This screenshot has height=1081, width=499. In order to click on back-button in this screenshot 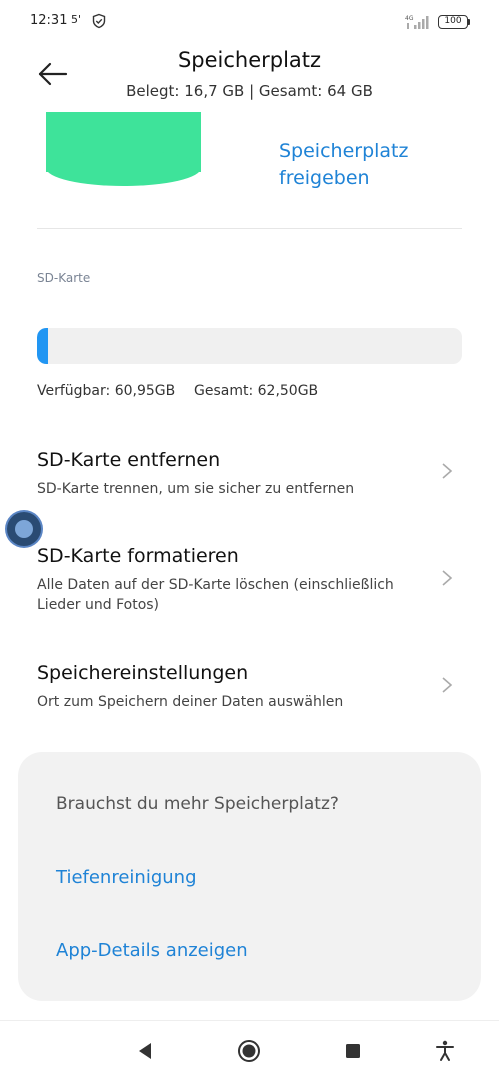, I will do `click(53, 74)`.